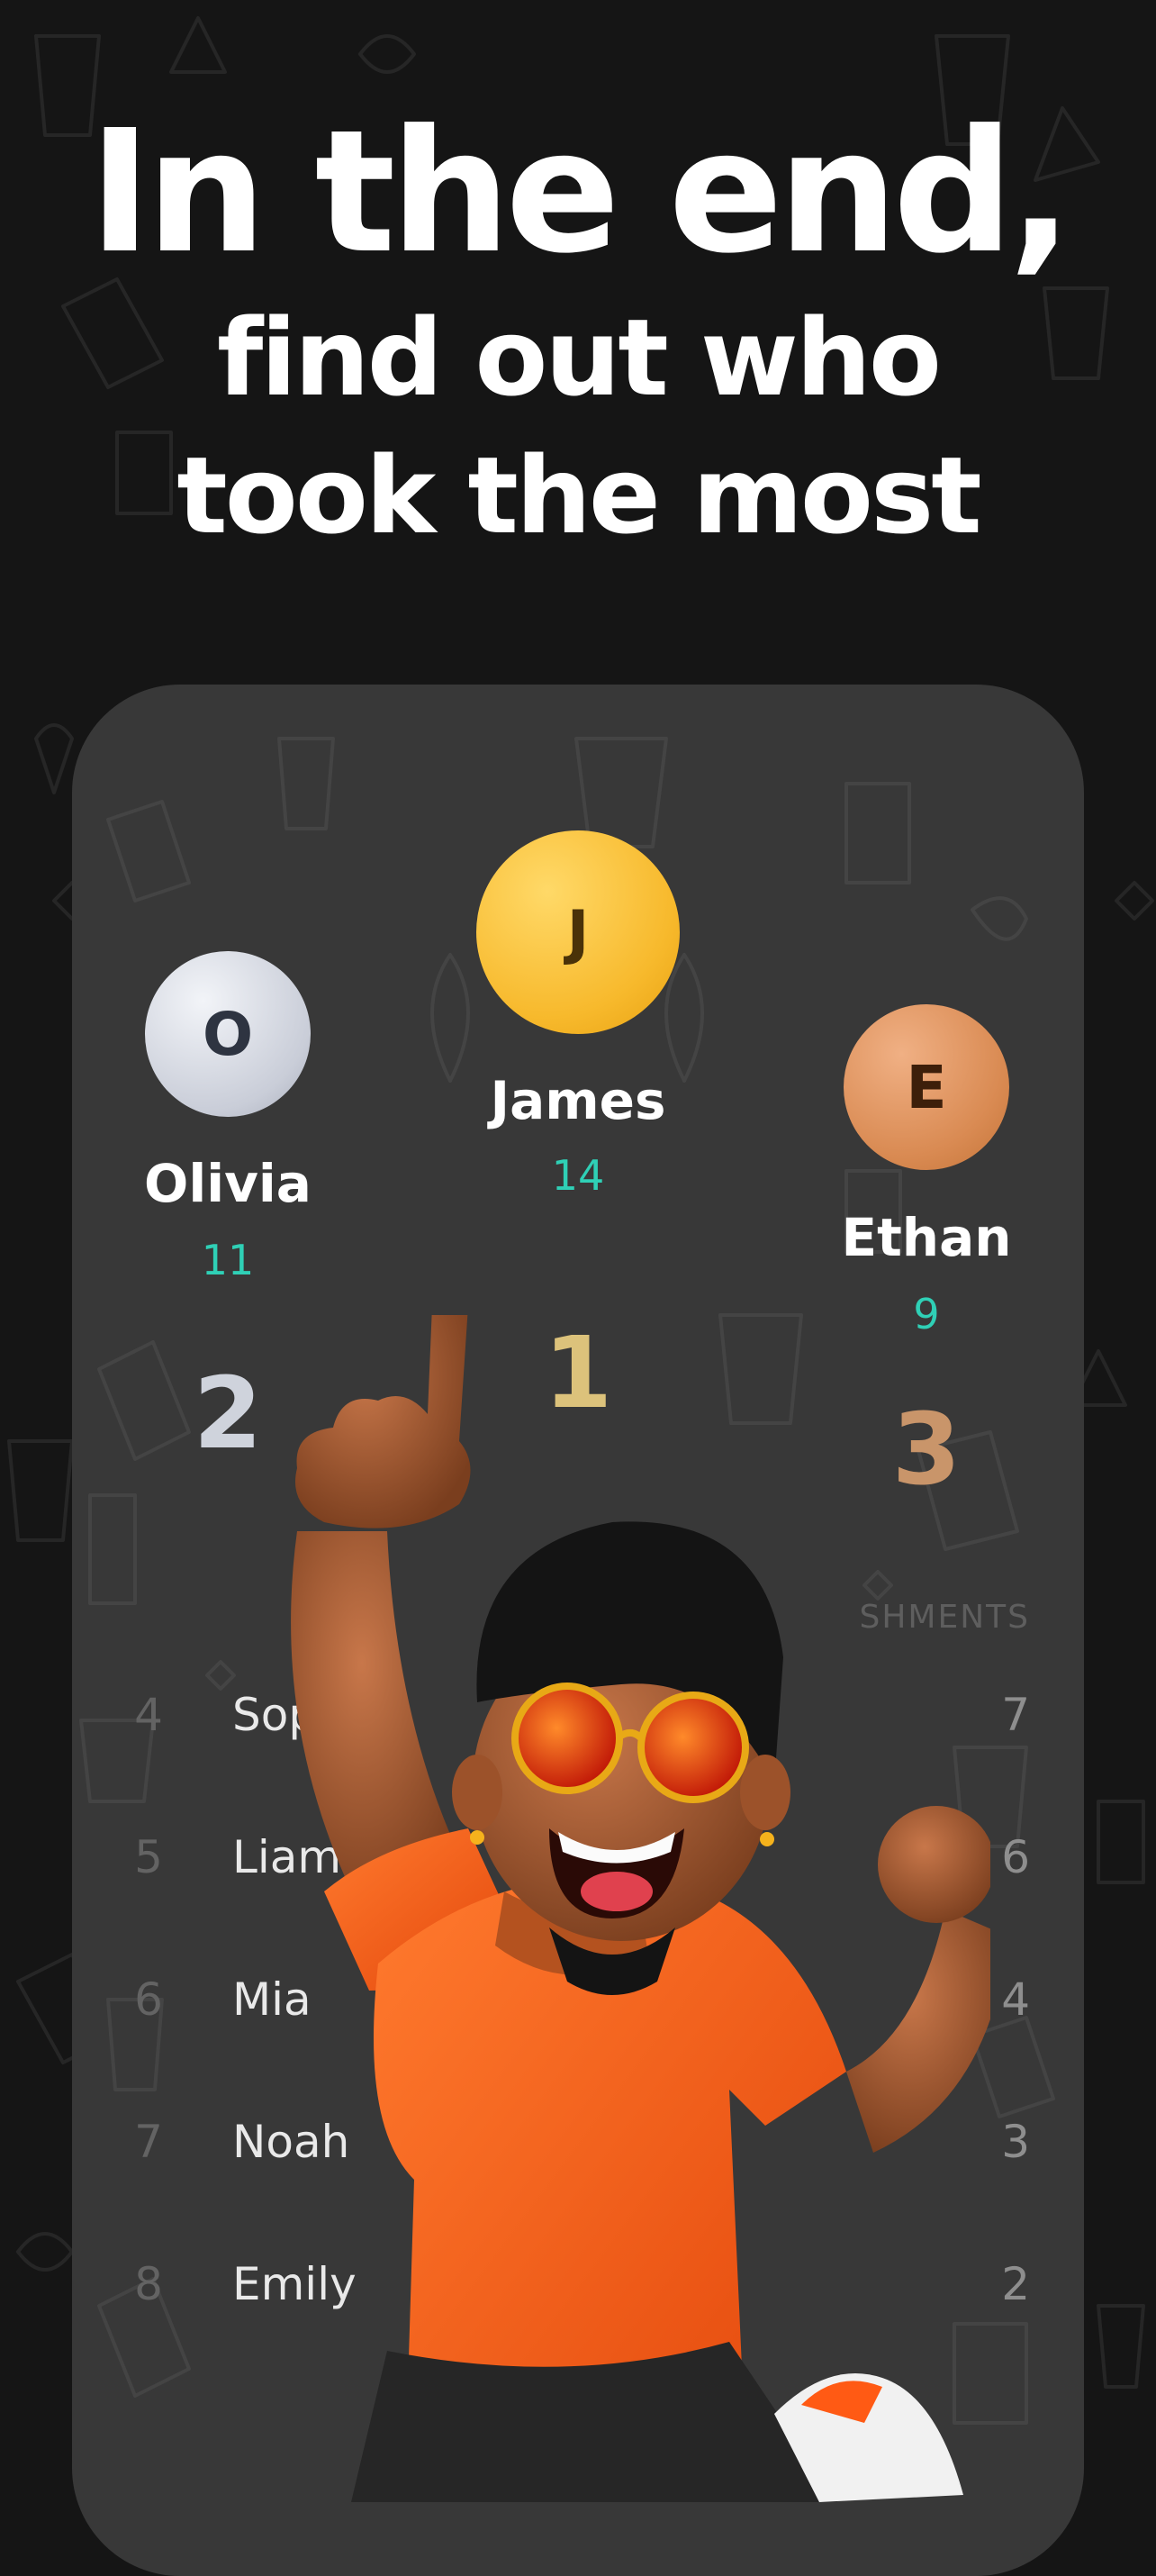 This screenshot has height=2576, width=1156. Describe the element at coordinates (1015, 1999) in the screenshot. I see `row-count: 4` at that location.